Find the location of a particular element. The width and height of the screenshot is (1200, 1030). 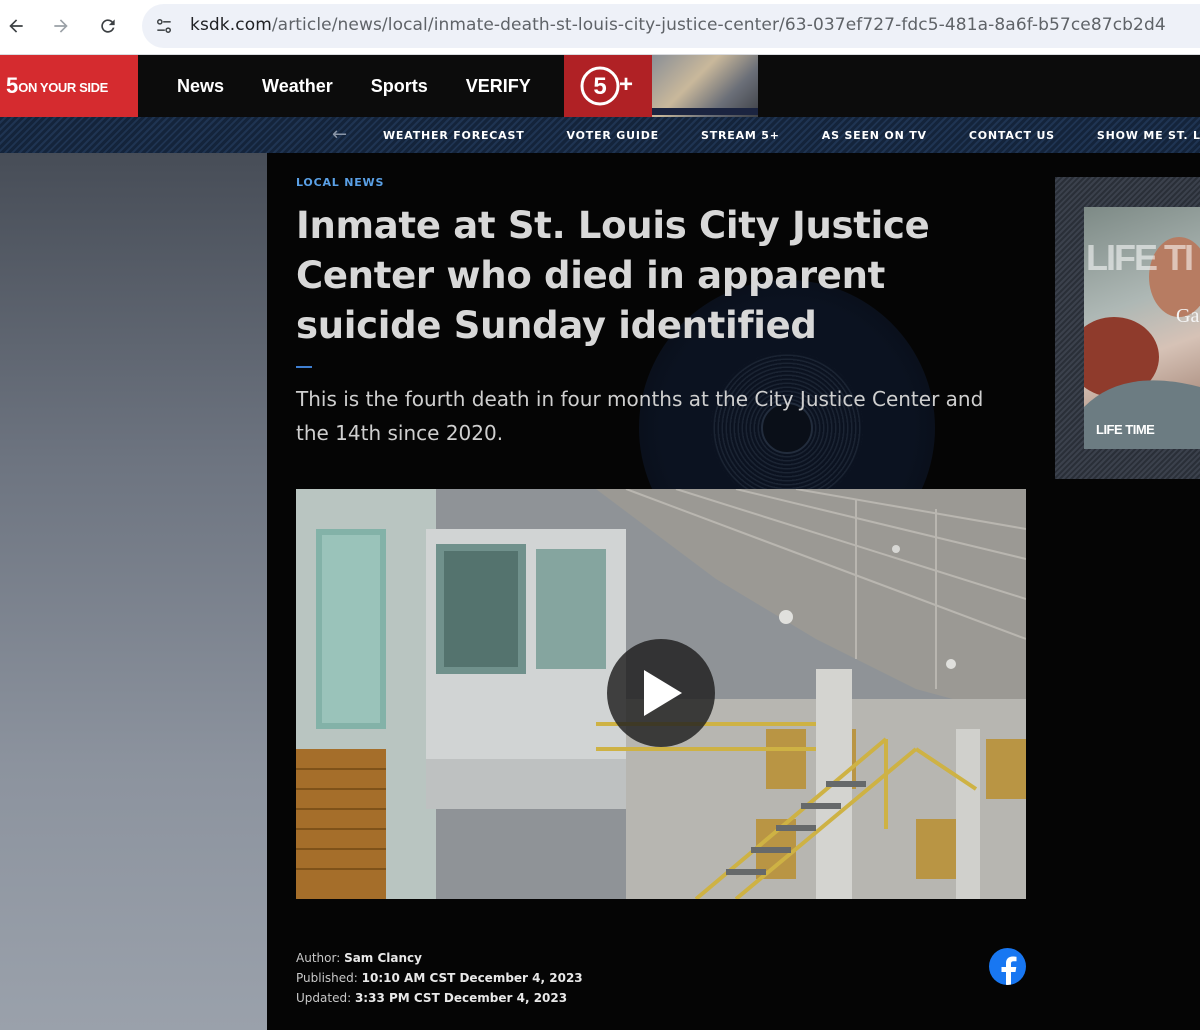

arrow-right-icon is located at coordinates (61, 26).